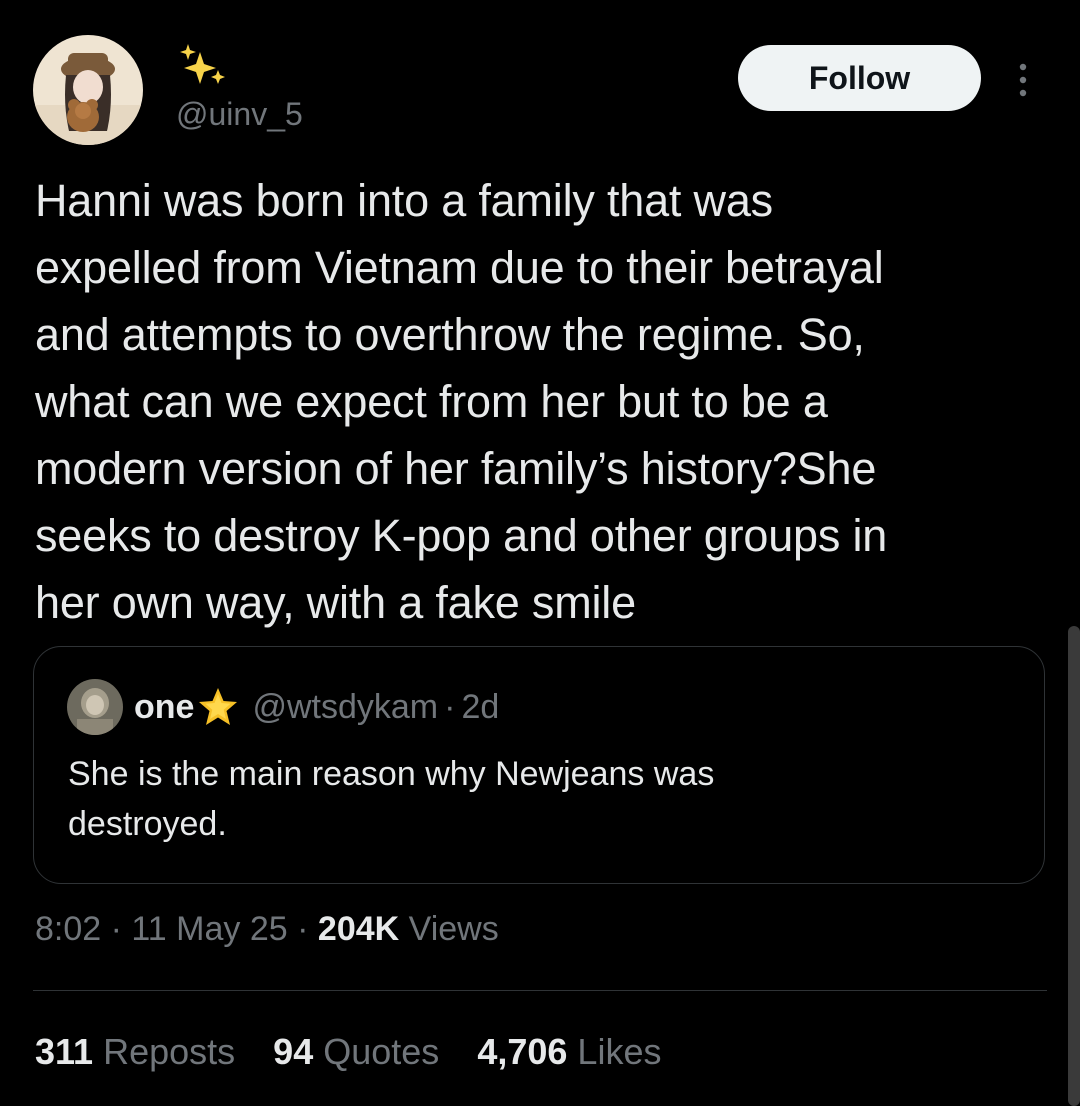 Image resolution: width=1080 pixels, height=1106 pixels. I want to click on quotes-count: 94, so click(293, 1051).